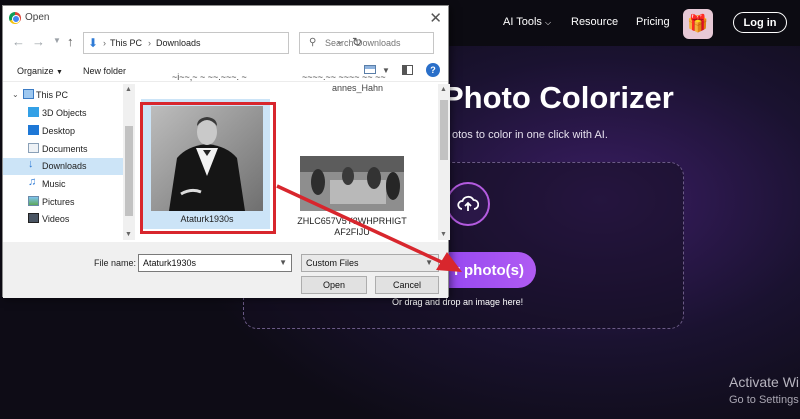 The height and width of the screenshot is (419, 800). I want to click on cloud-upload-svg, so click(468, 203).